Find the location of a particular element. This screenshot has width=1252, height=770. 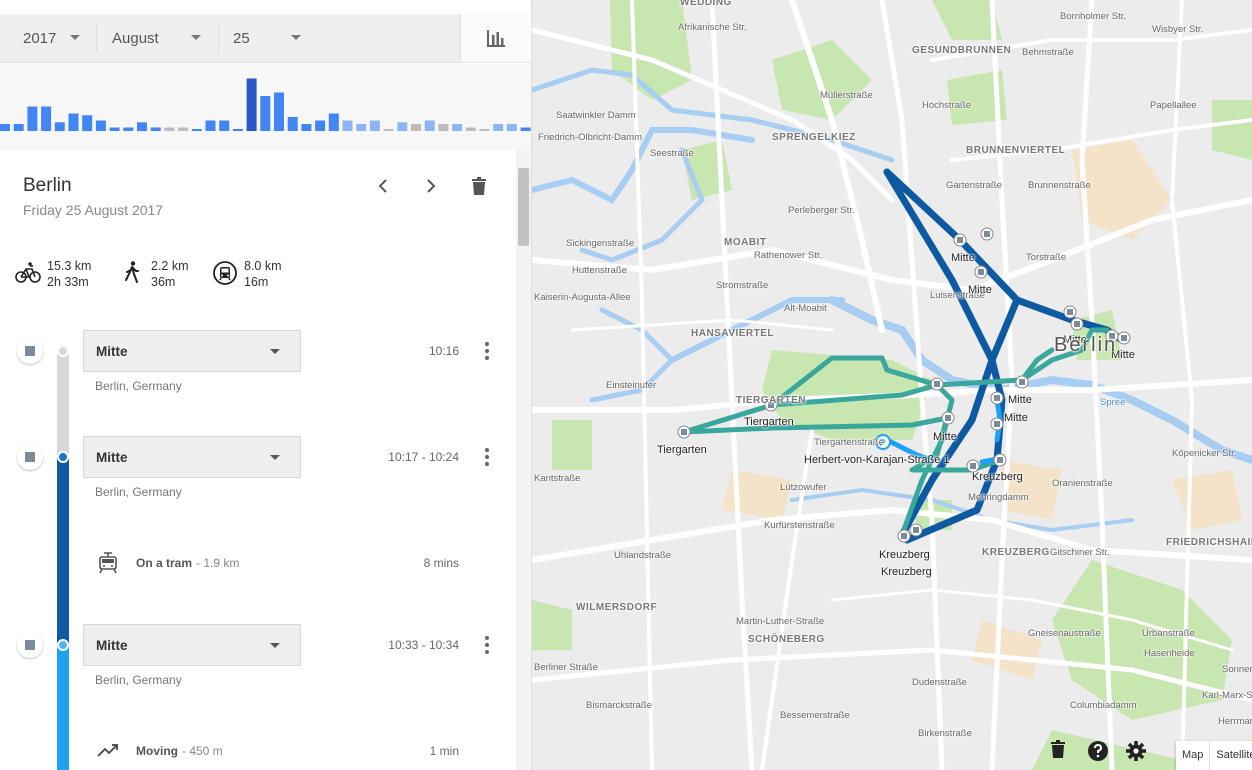

chart-toggle-button is located at coordinates (495, 38).